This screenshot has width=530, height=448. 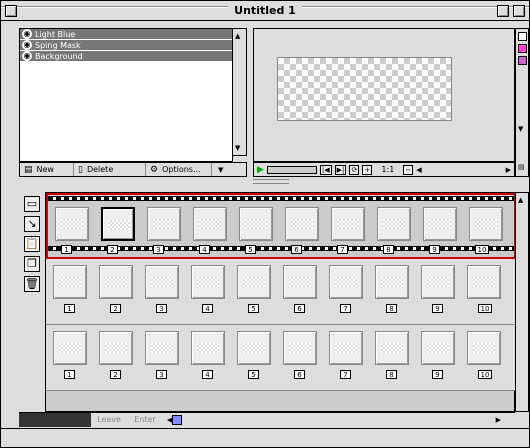 I want to click on timeline-footer: Leave Enter ◀ ▶, so click(x=267, y=419).